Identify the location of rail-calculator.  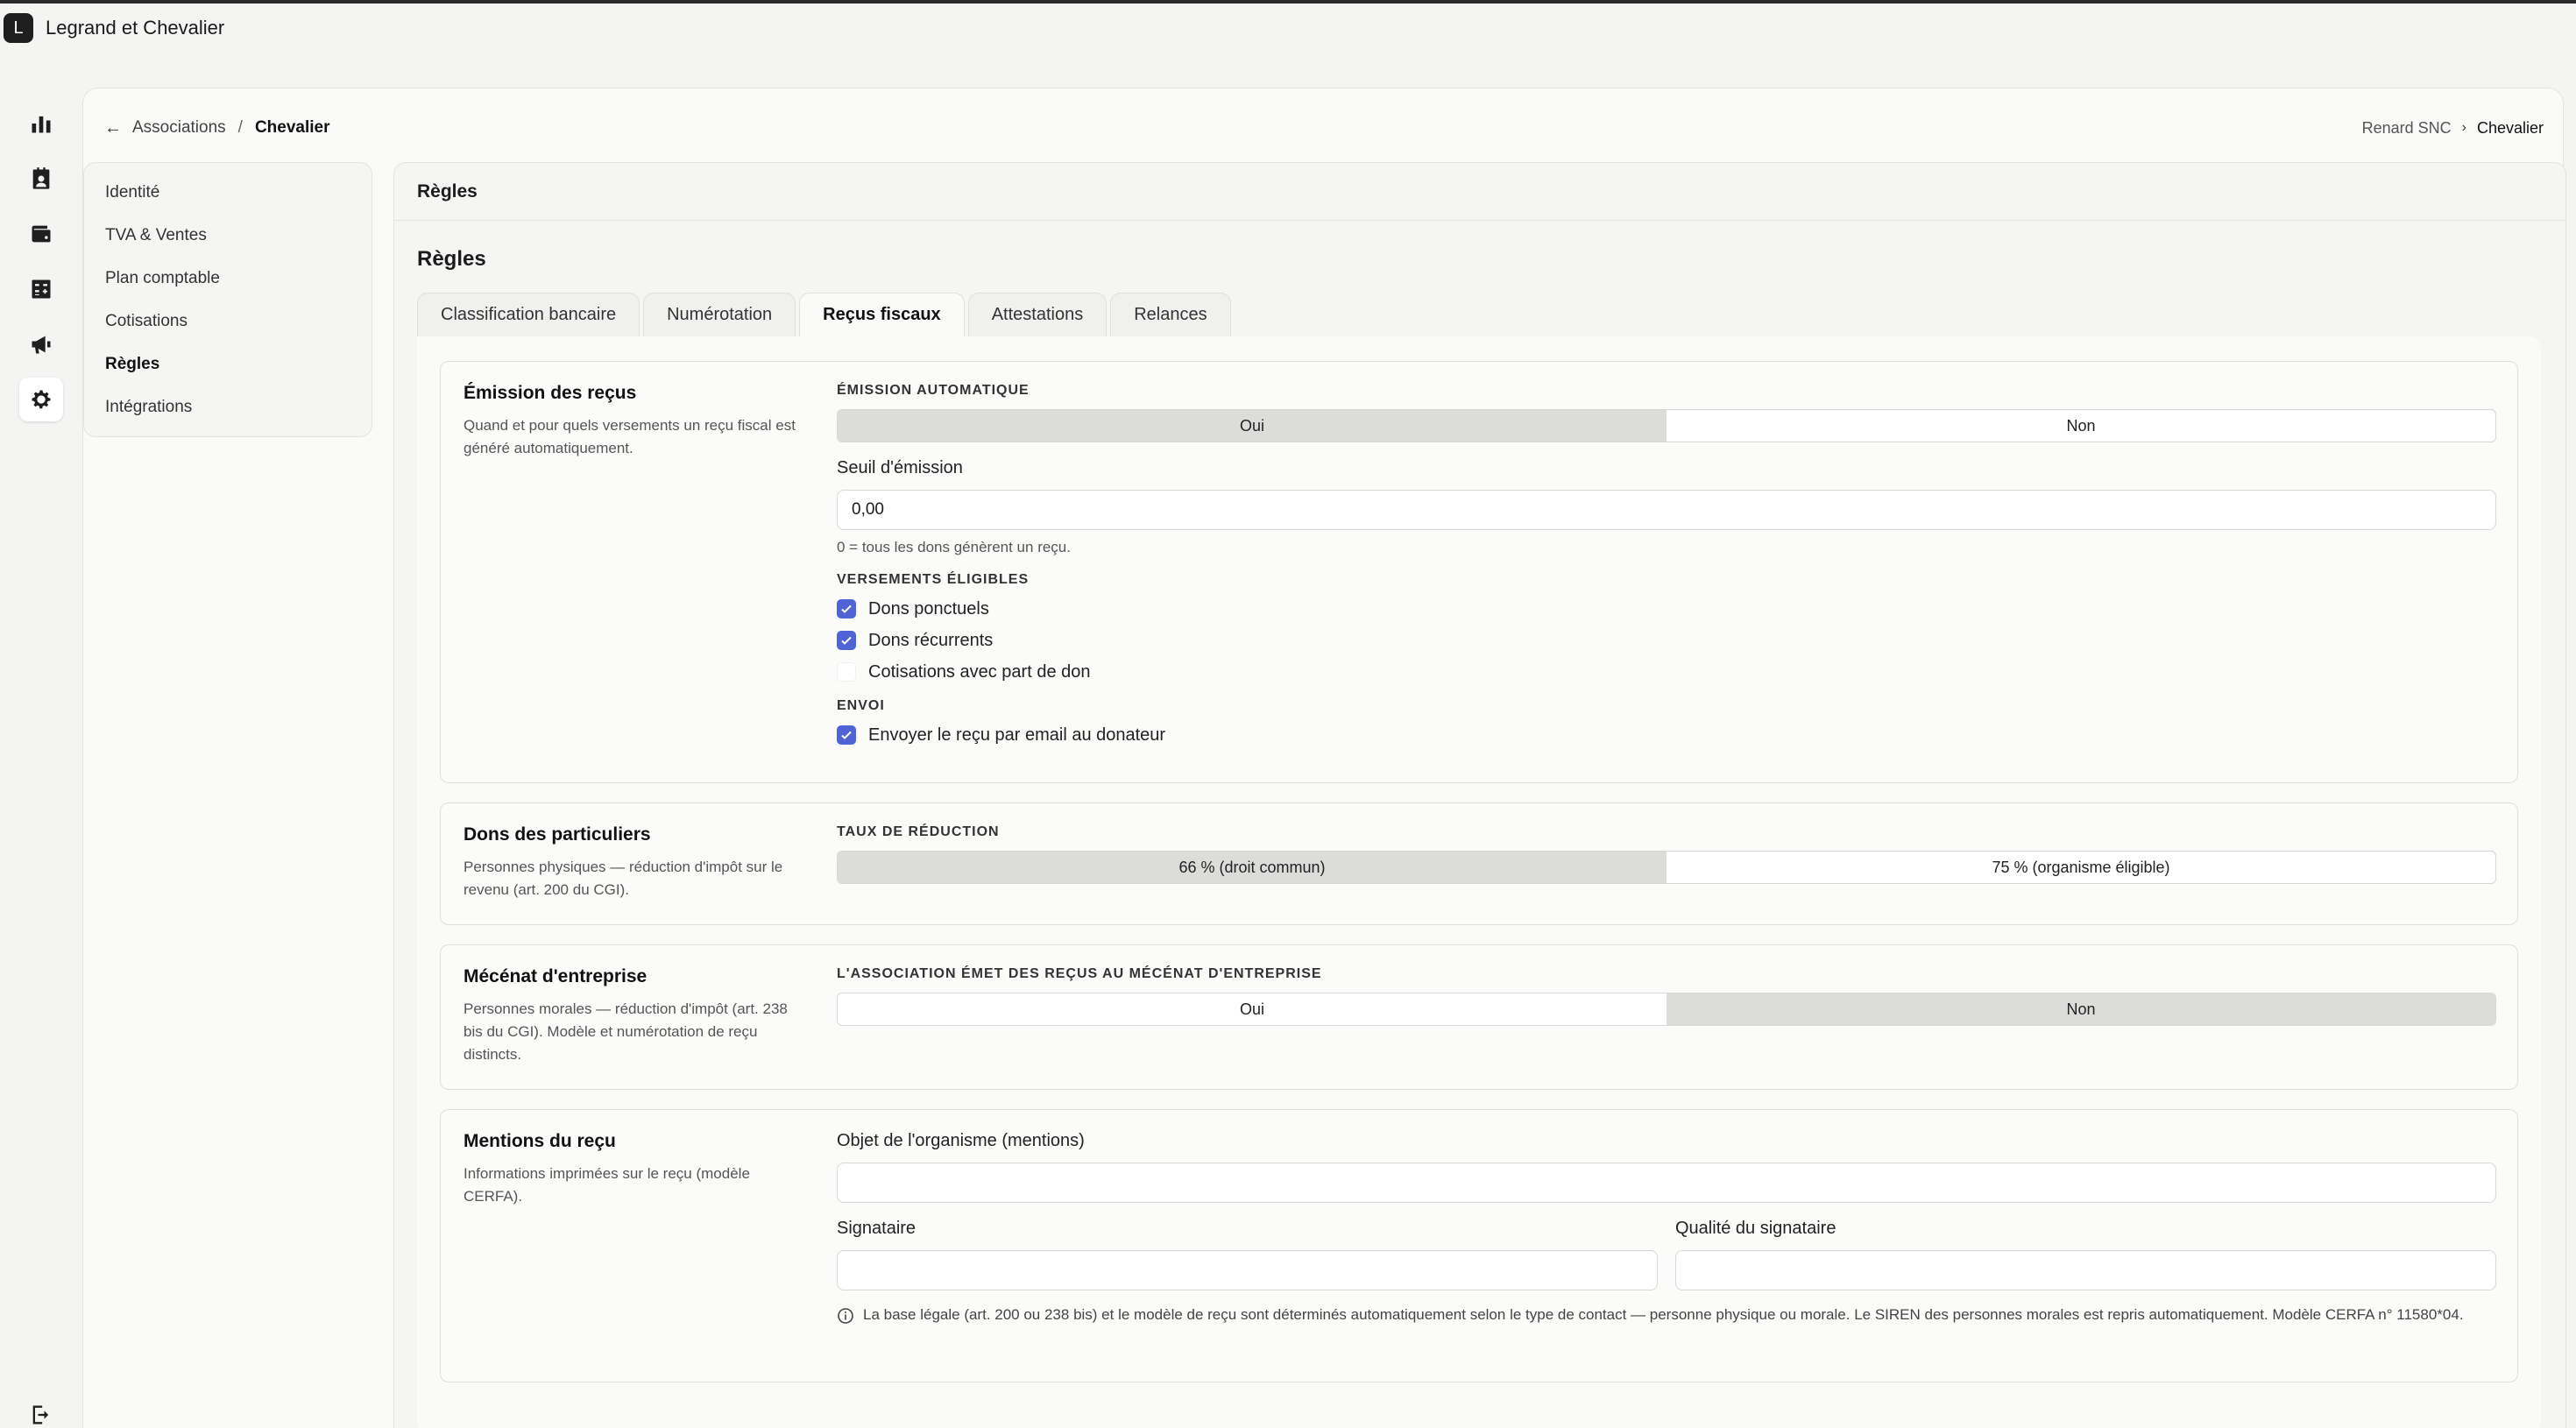
(41, 289).